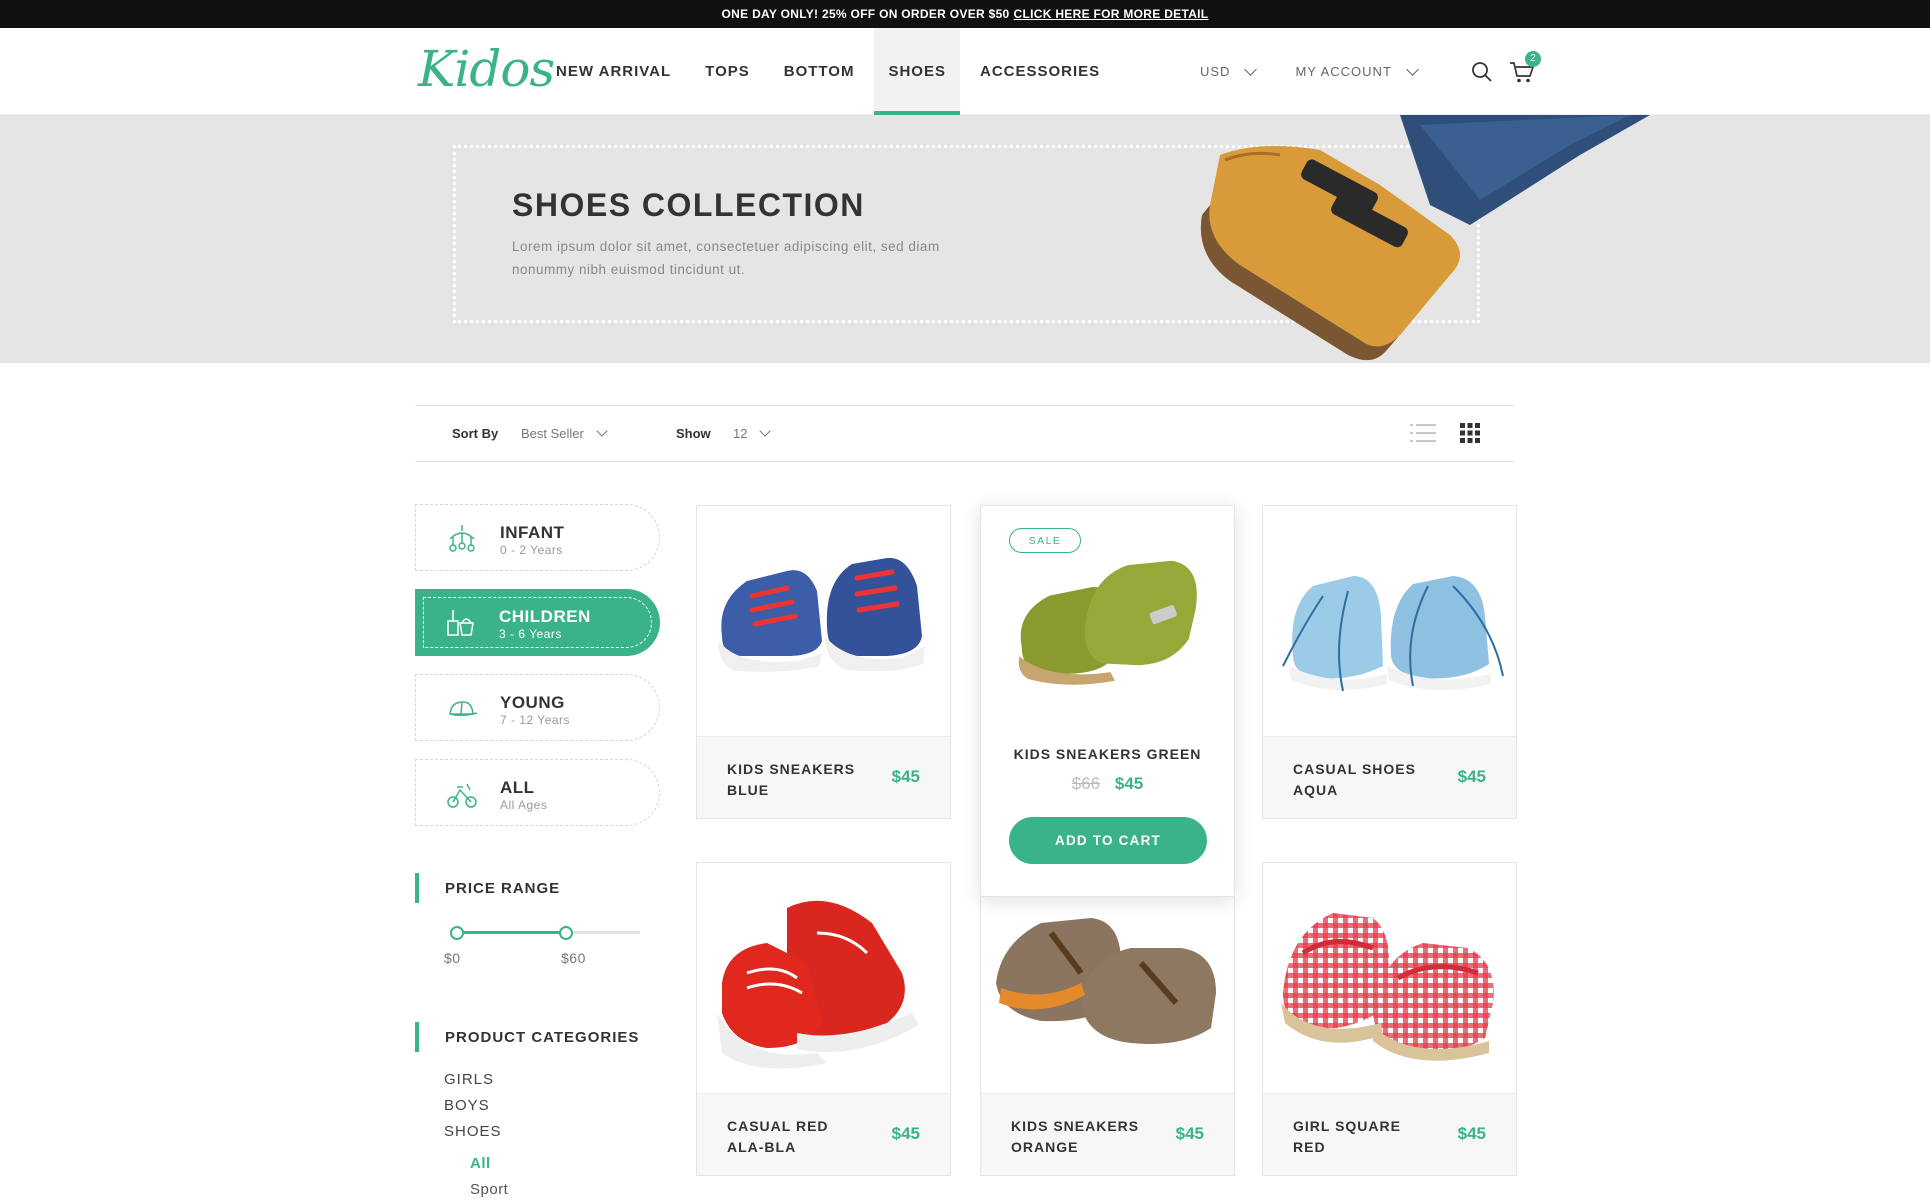 The height and width of the screenshot is (1200, 1930). I want to click on product-name: KIDS SNEAKERS BLUE, so click(791, 779).